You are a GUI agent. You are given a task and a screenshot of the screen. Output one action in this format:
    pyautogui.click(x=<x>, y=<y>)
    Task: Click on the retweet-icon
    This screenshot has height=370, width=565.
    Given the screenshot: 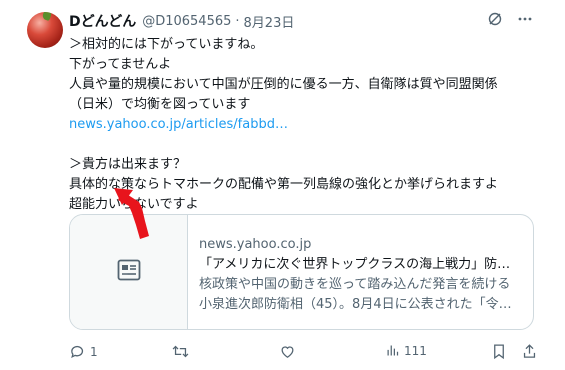 What is the action you would take?
    pyautogui.click(x=180, y=351)
    